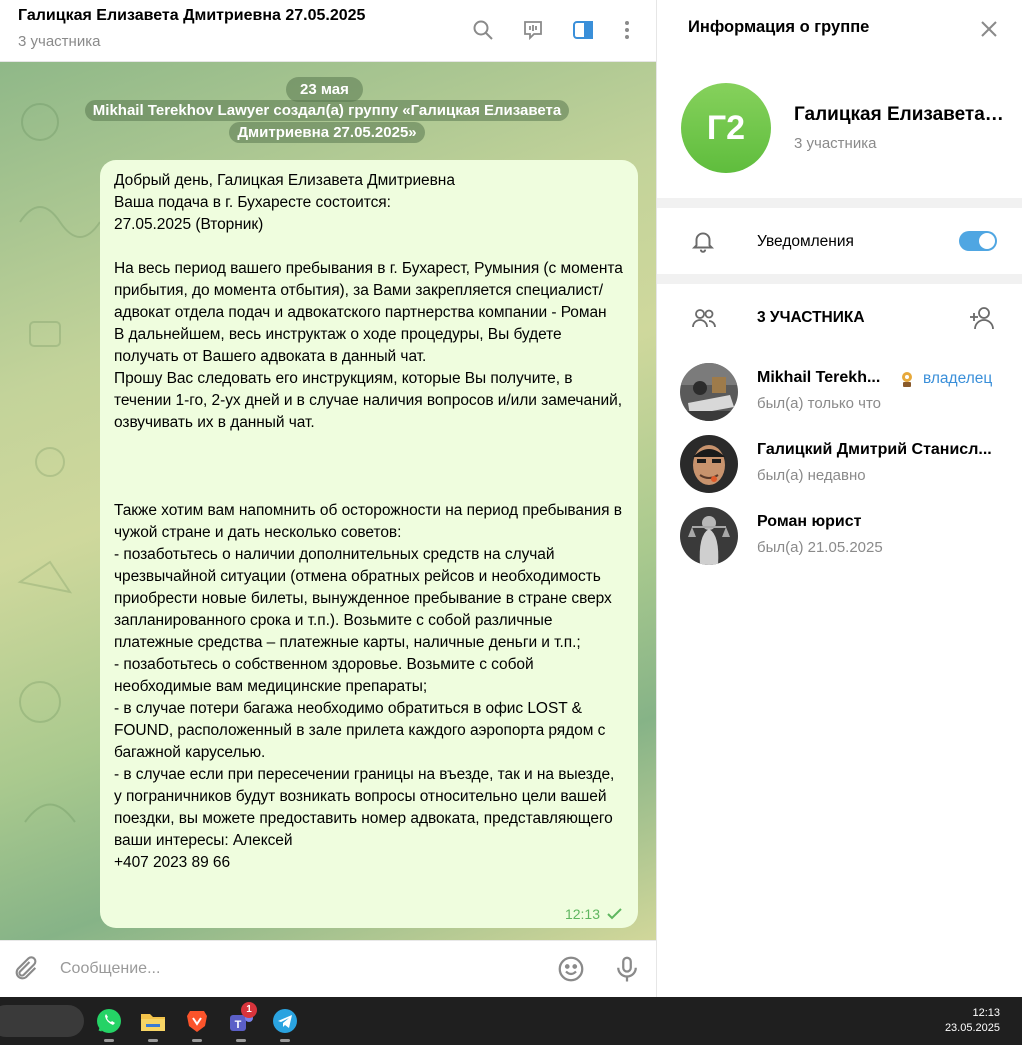  What do you see at coordinates (533, 30) in the screenshot?
I see `live-stream-icon` at bounding box center [533, 30].